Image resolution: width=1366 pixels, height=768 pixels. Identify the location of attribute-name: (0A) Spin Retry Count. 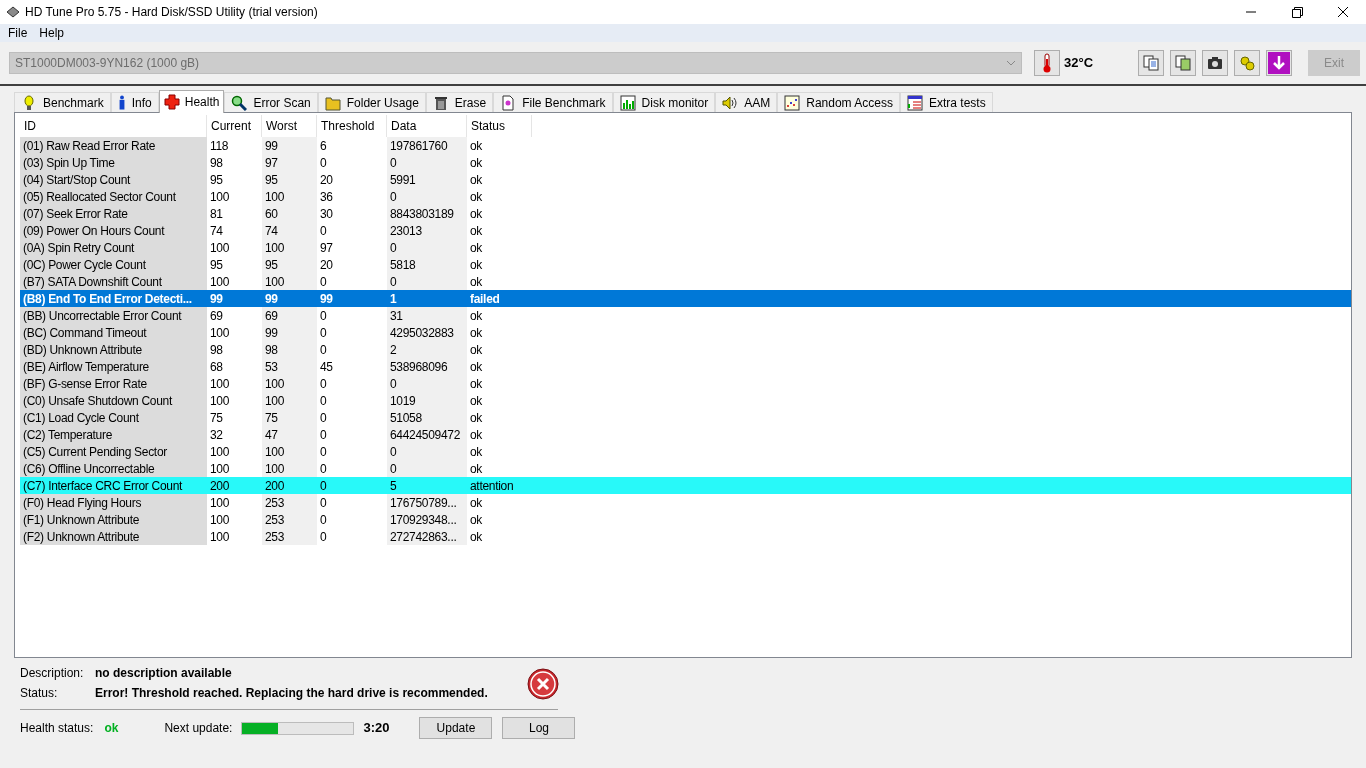
(113, 247).